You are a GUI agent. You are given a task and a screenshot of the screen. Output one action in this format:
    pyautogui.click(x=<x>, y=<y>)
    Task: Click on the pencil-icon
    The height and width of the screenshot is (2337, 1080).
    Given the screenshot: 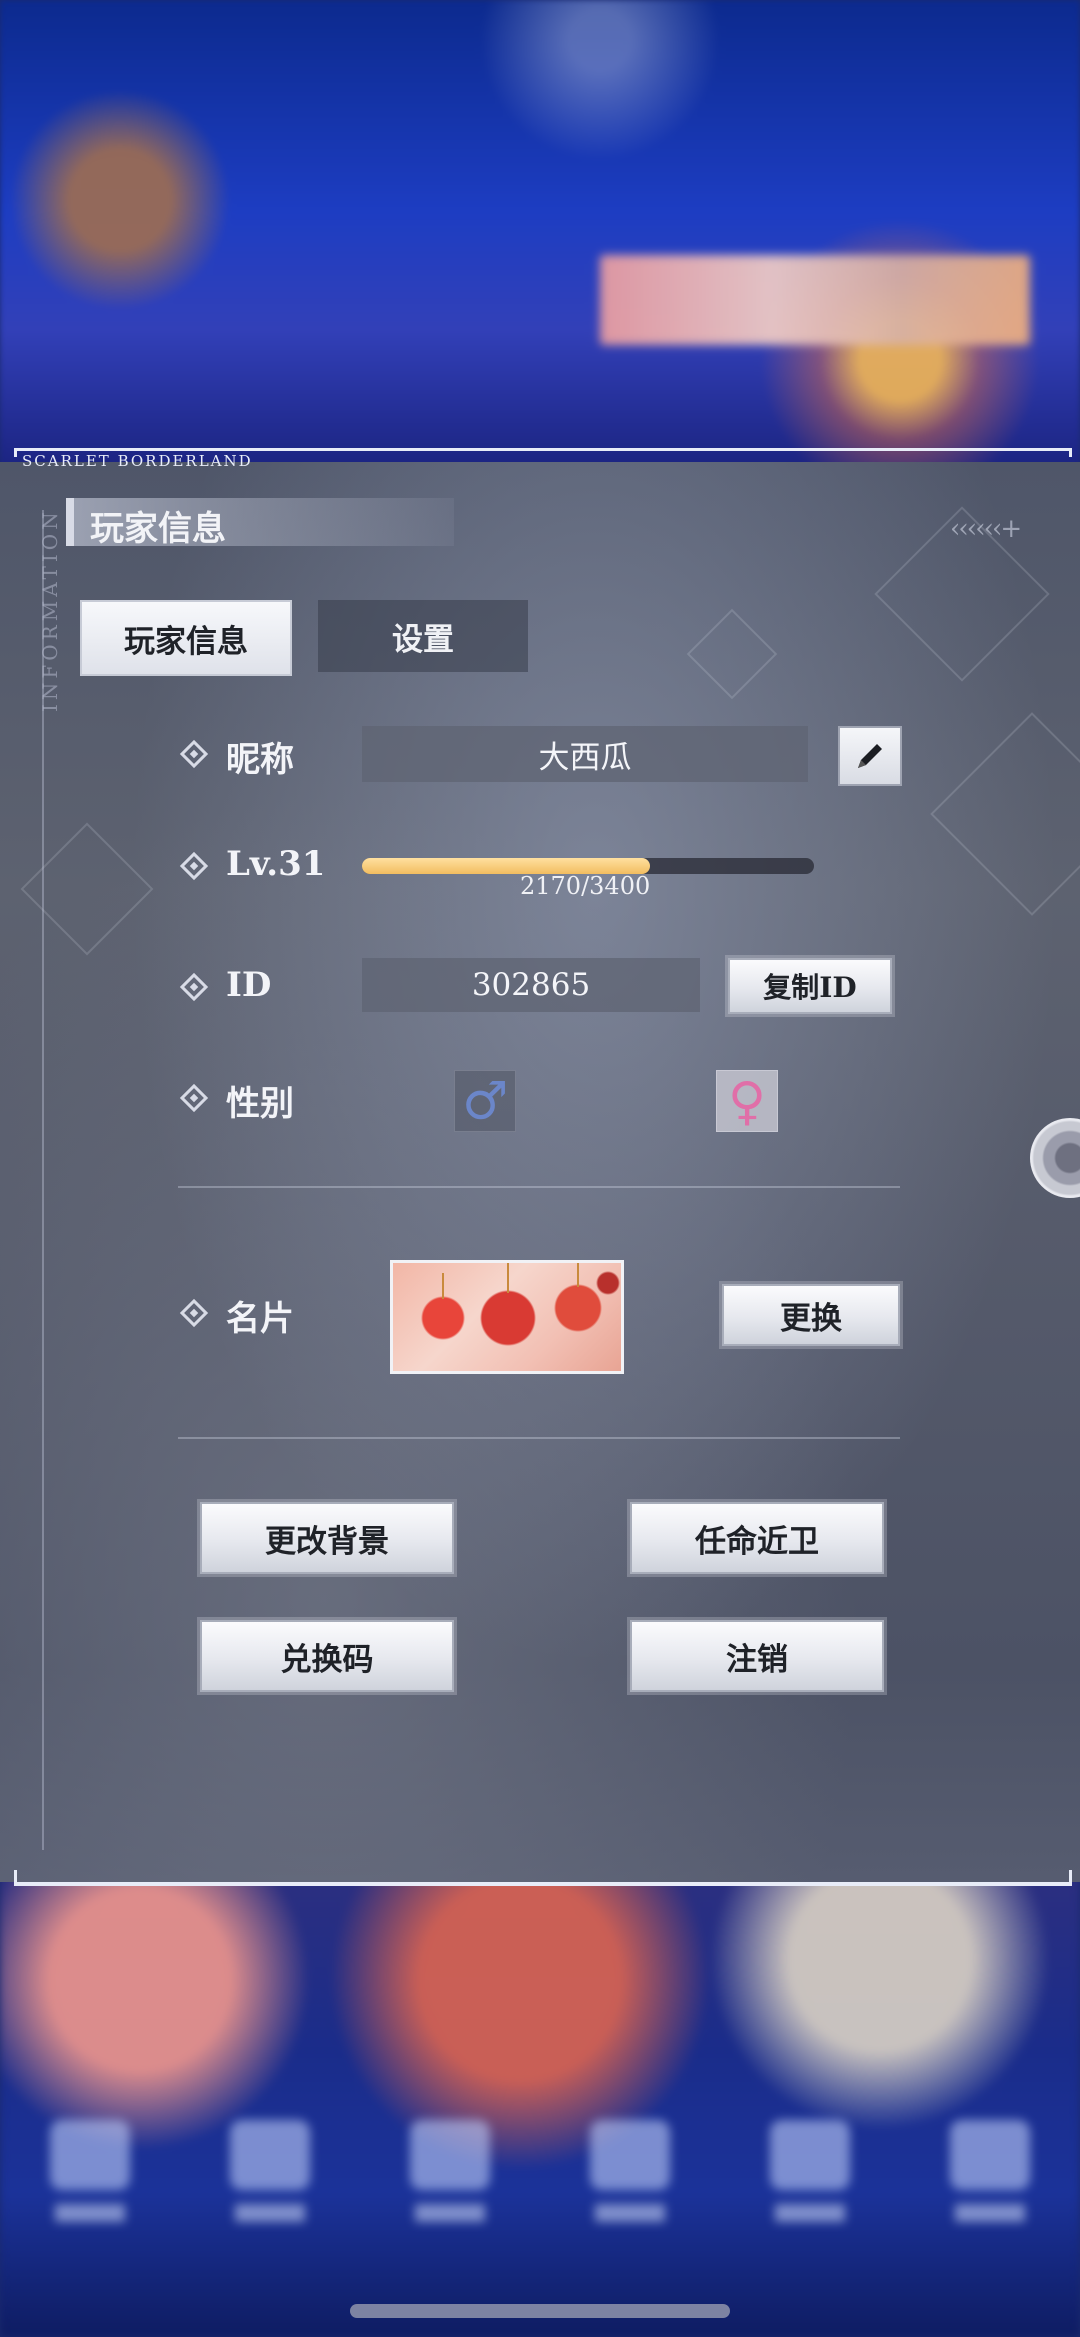 What is the action you would take?
    pyautogui.click(x=870, y=756)
    